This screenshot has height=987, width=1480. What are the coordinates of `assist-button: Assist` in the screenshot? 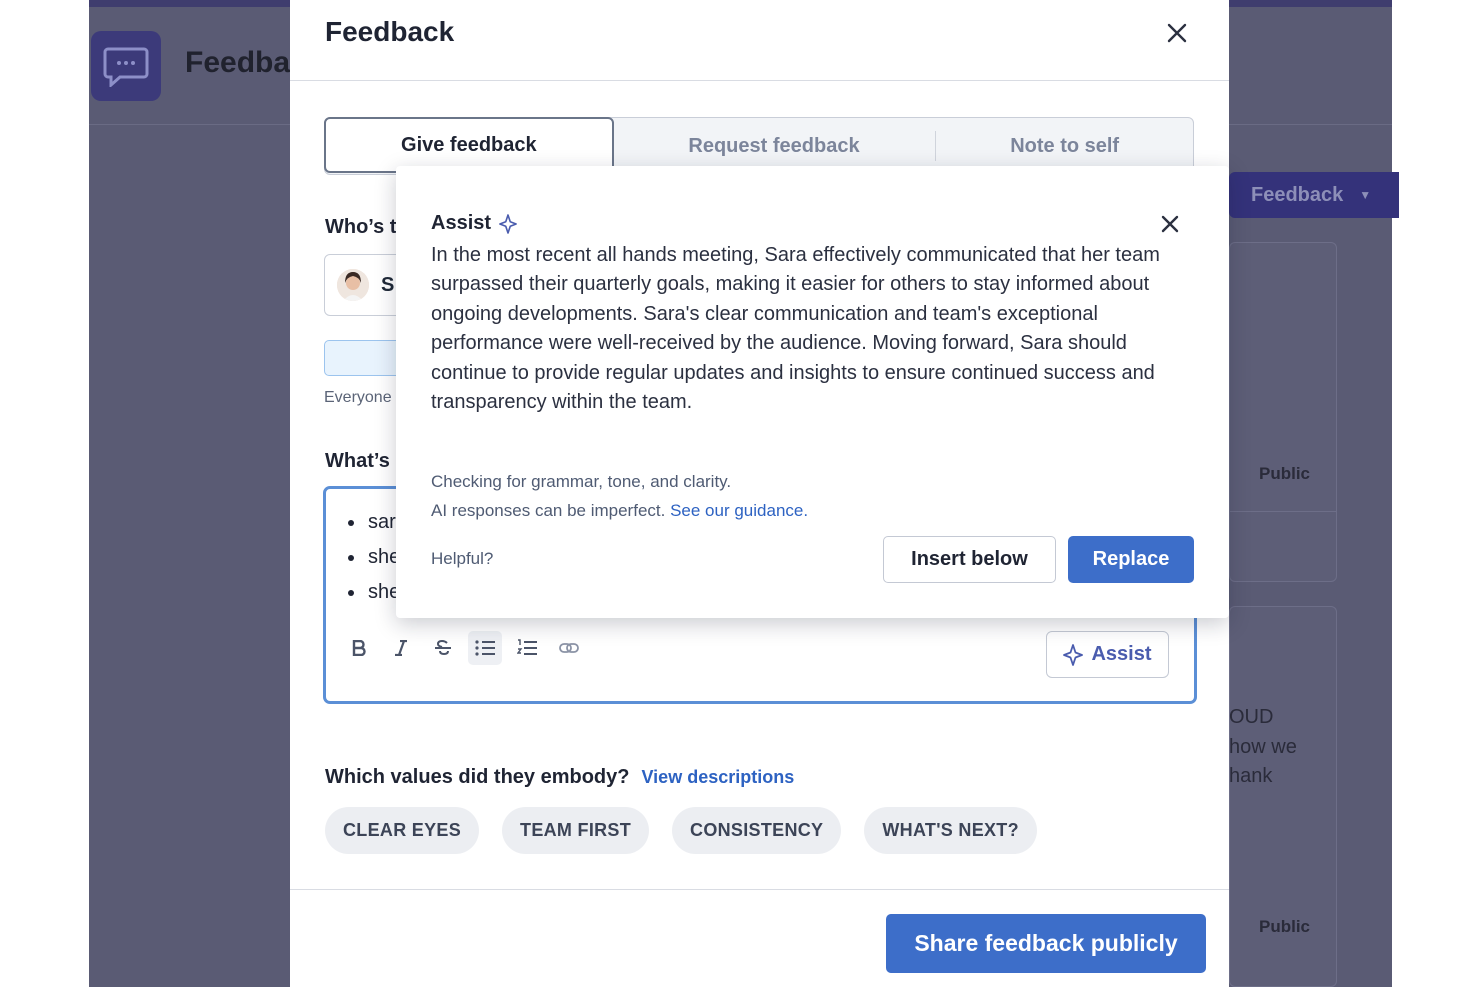 It's located at (1107, 654).